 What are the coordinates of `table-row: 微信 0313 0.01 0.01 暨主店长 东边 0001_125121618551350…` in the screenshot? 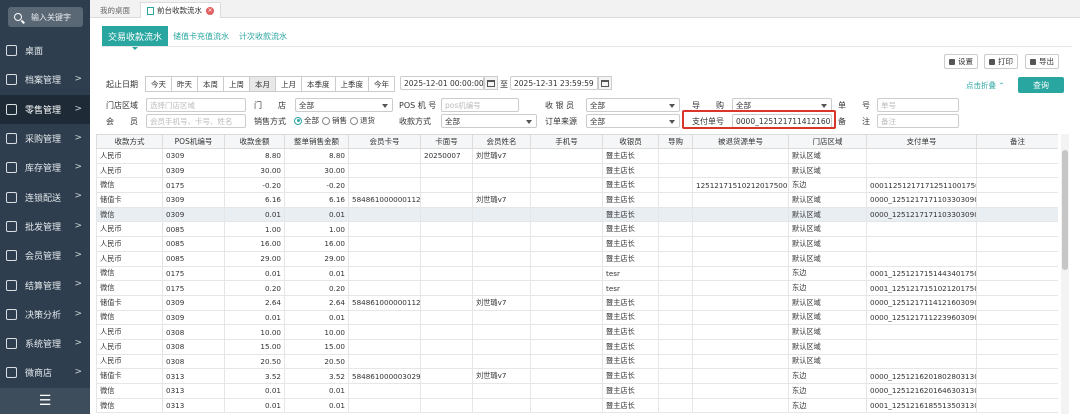 It's located at (577, 405).